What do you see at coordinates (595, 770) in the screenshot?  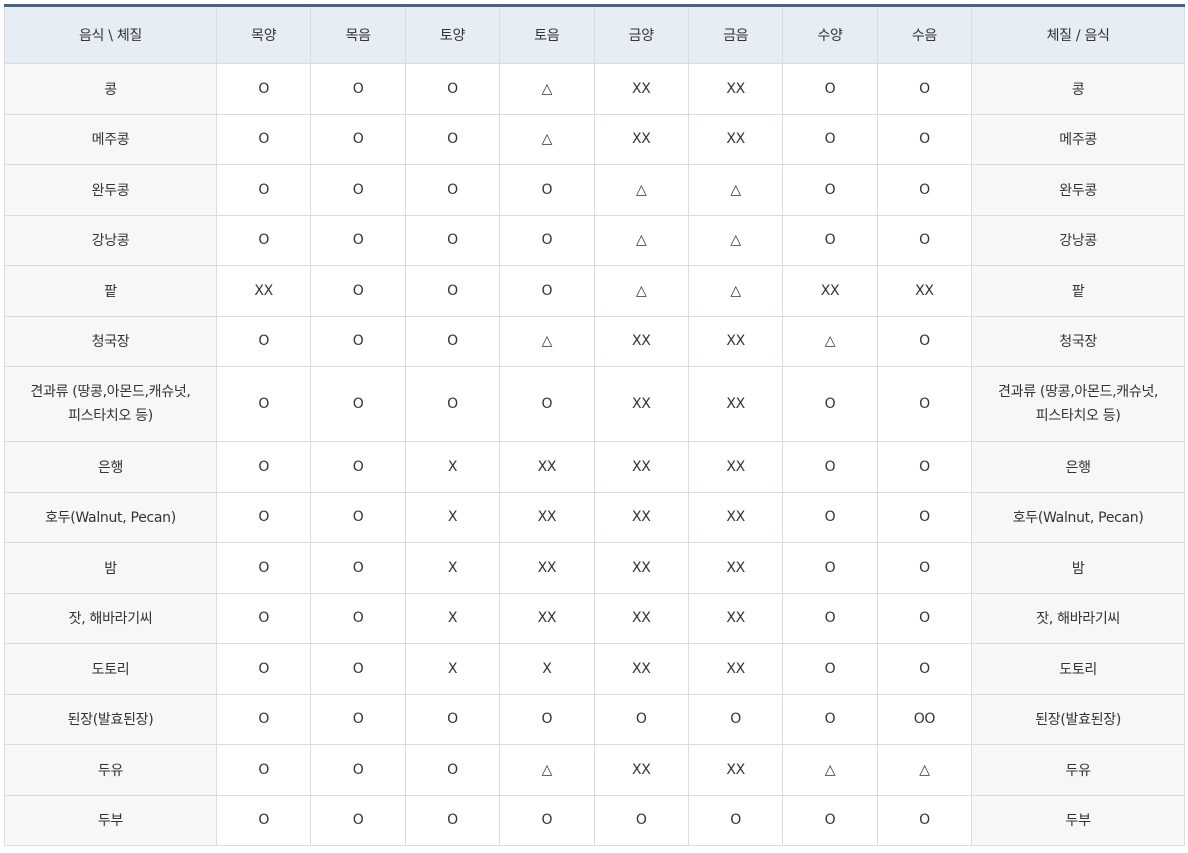 I see `table-row: 두유 O O O △ XX XX △ △ 두유` at bounding box center [595, 770].